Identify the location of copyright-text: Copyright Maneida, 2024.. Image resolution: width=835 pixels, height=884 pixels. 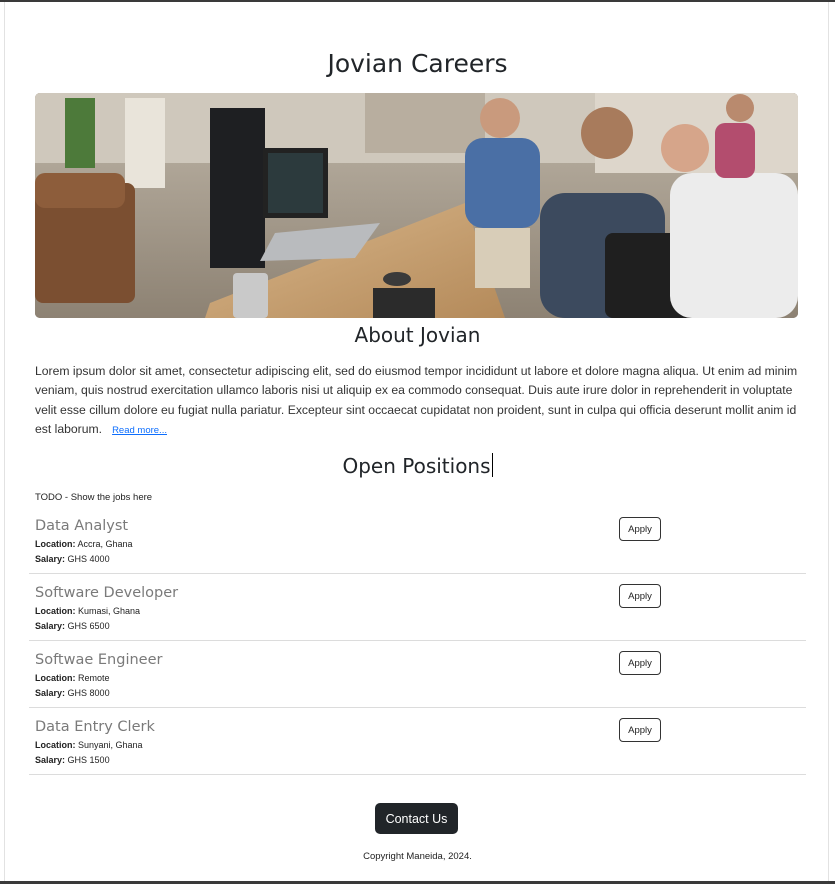
(417, 856).